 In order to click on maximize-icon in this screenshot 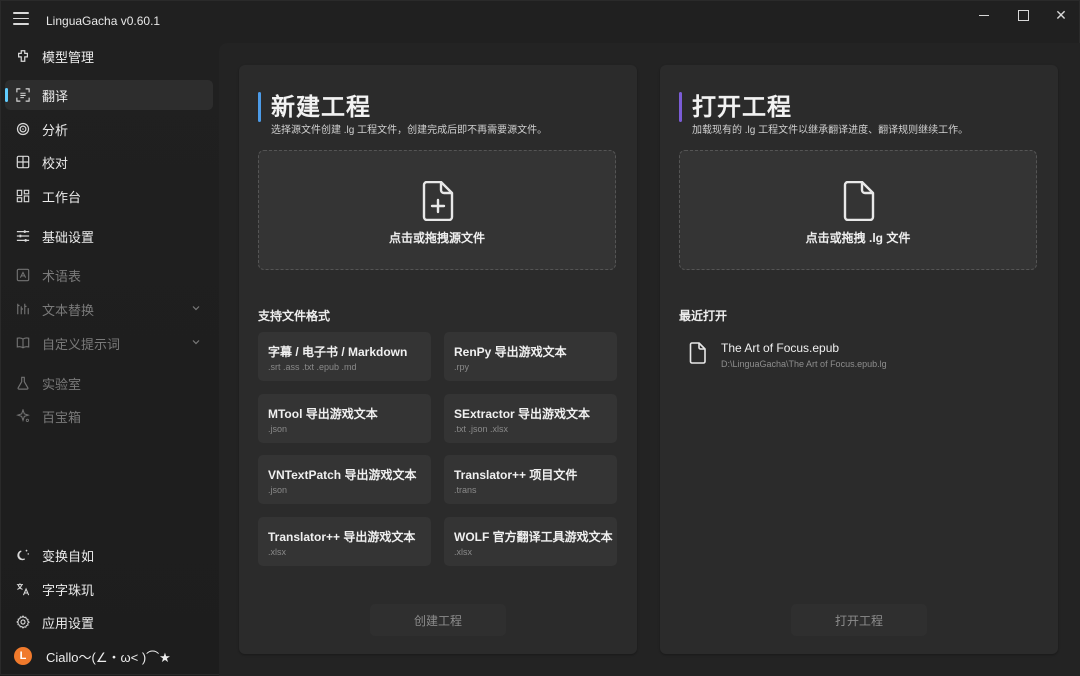, I will do `click(1023, 15)`.